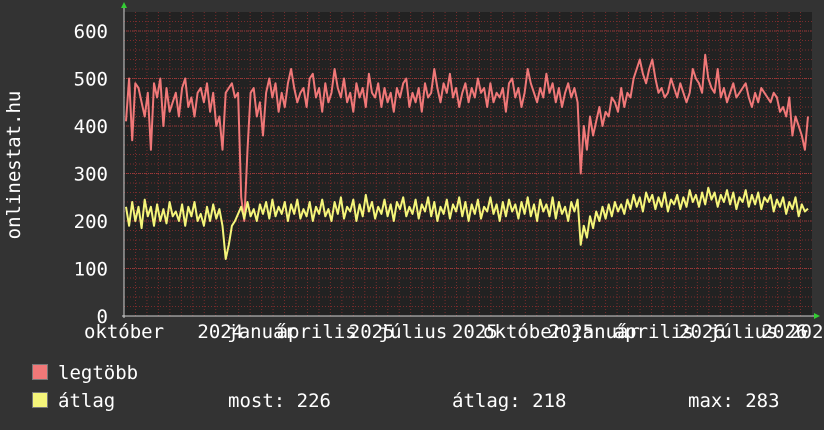  I want to click on legend-swatch-max, so click(40, 372).